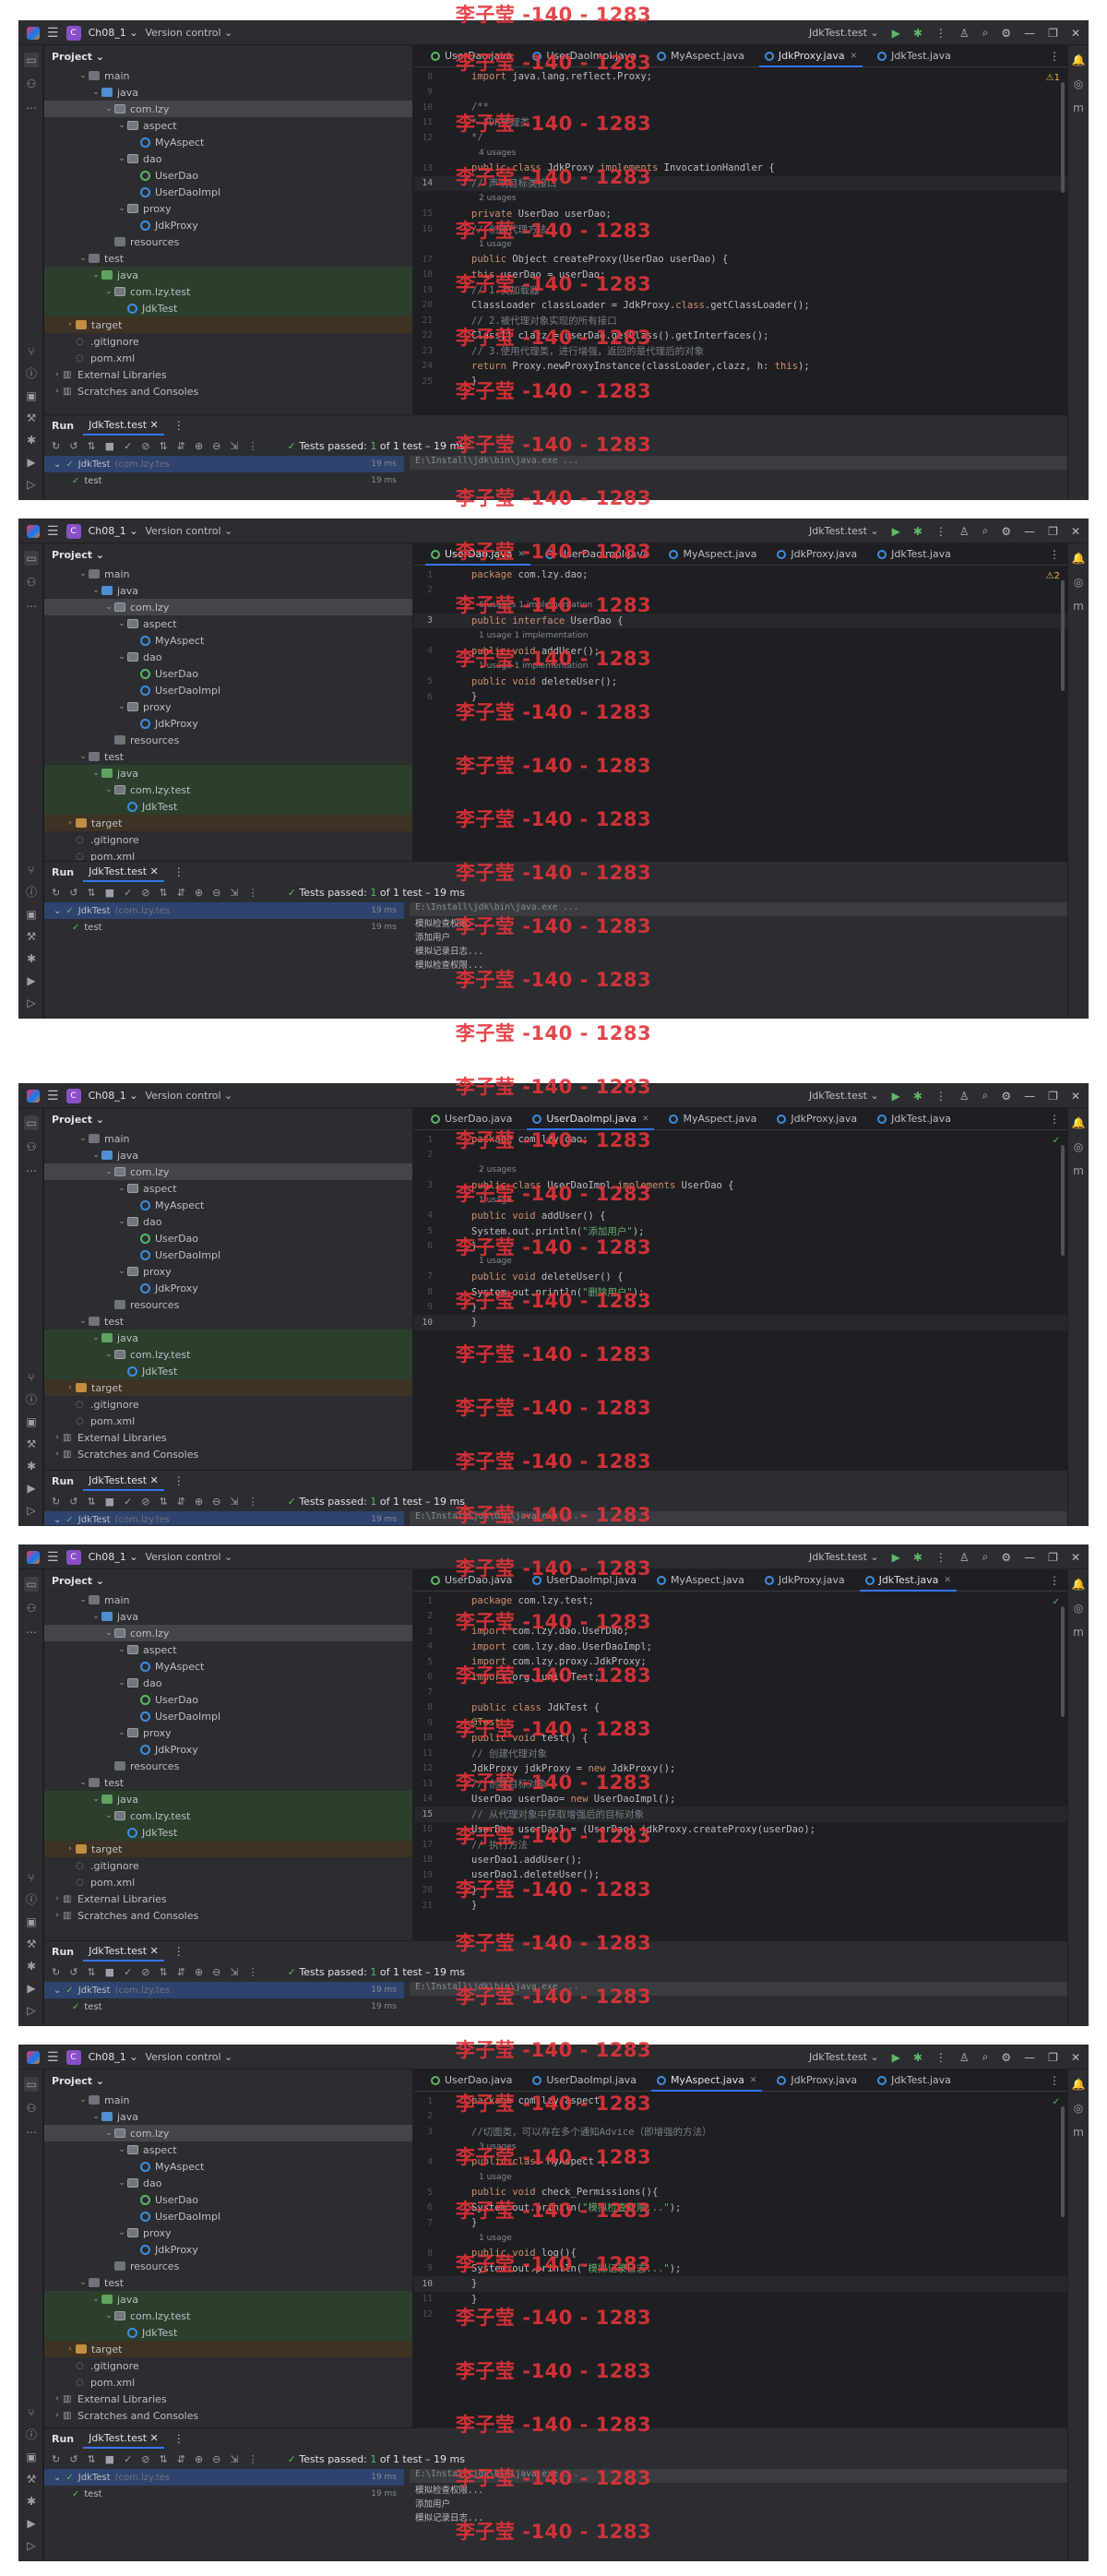 The height and width of the screenshot is (2576, 1107). Describe the element at coordinates (31, 108) in the screenshot. I see `more-tools-icon: ⋯` at that location.